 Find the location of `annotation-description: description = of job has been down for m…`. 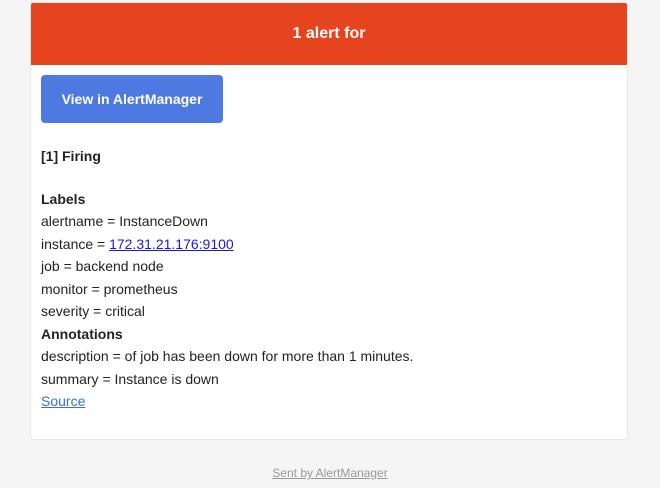

annotation-description: description = of job has been down for m… is located at coordinates (329, 356).